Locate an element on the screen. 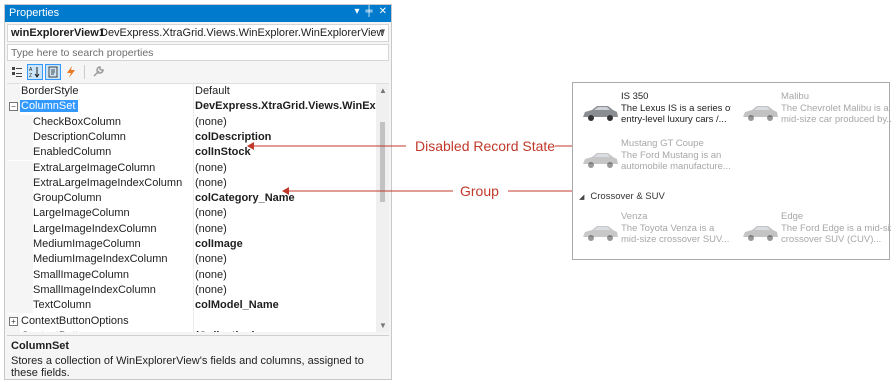 This screenshot has height=385, width=896. property-row: + ContextButtonOptions is located at coordinates (198, 321).